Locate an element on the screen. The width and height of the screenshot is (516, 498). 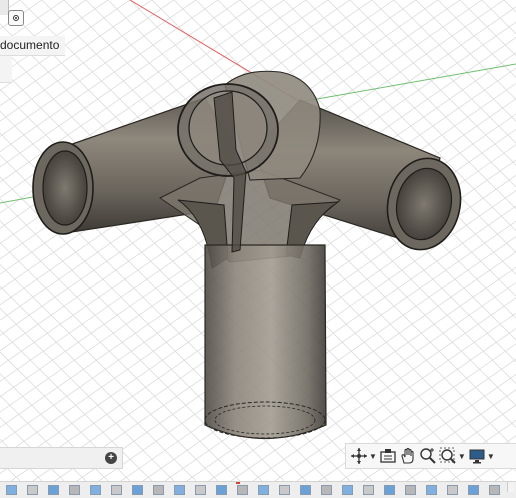
timeline-bar is located at coordinates (258, 489).